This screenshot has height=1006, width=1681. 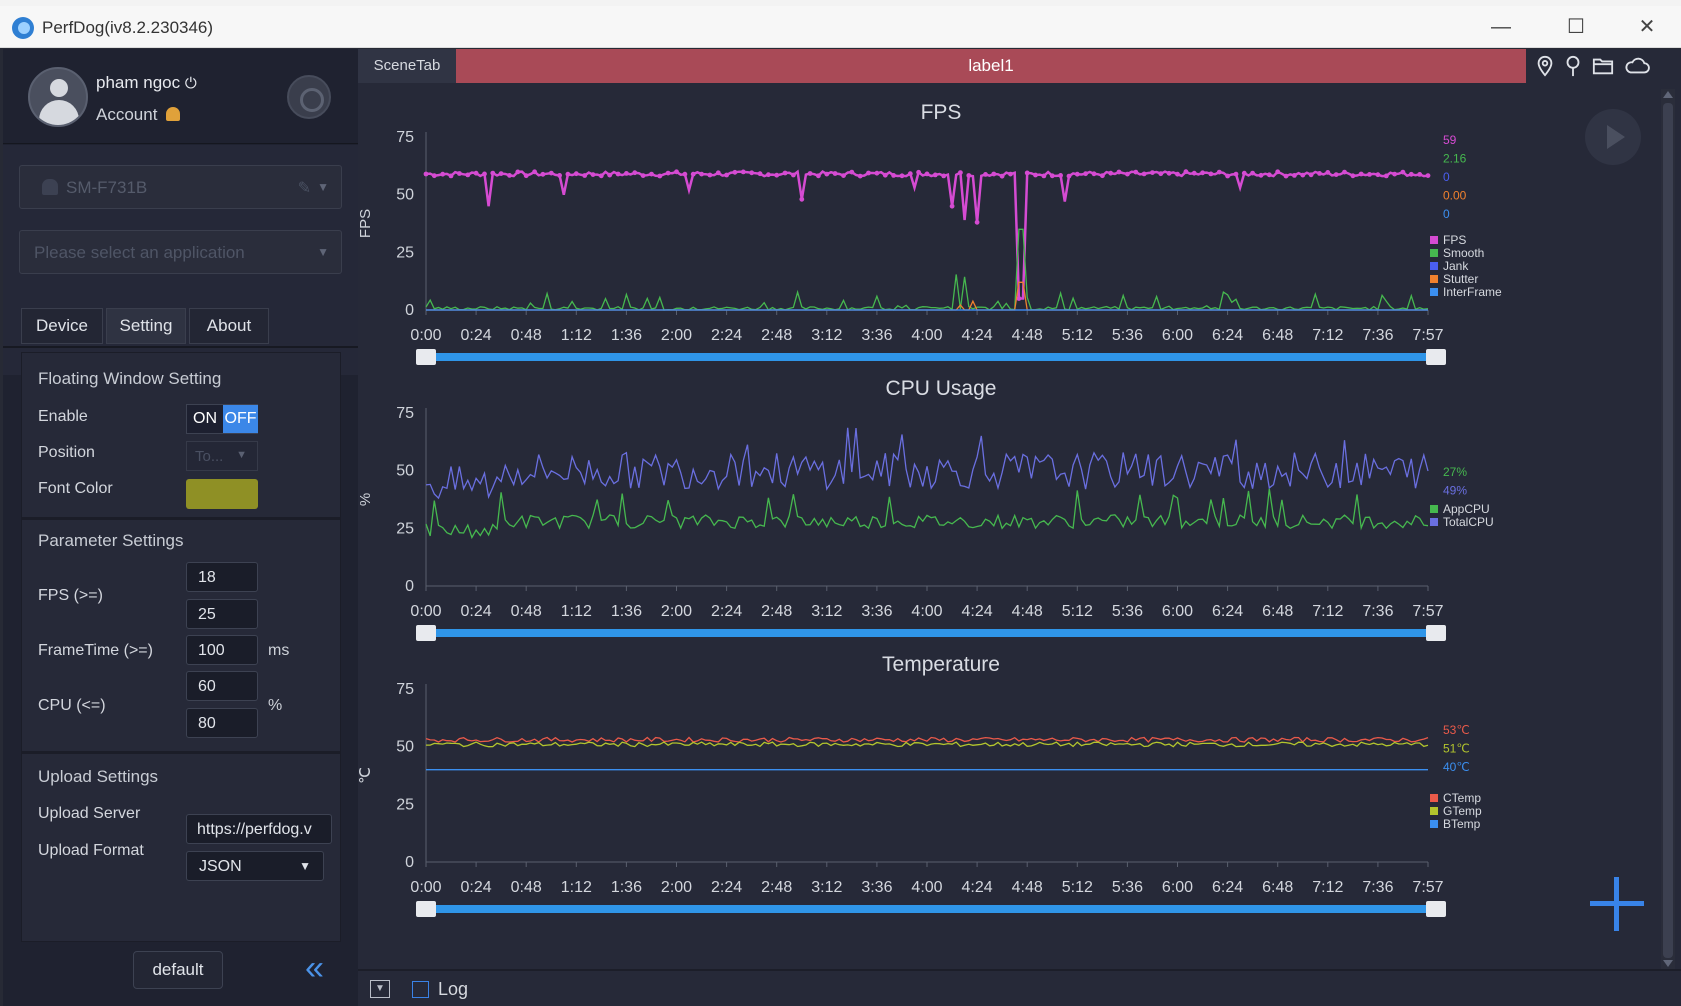 I want to click on legend-label: BTemp, so click(x=1462, y=824).